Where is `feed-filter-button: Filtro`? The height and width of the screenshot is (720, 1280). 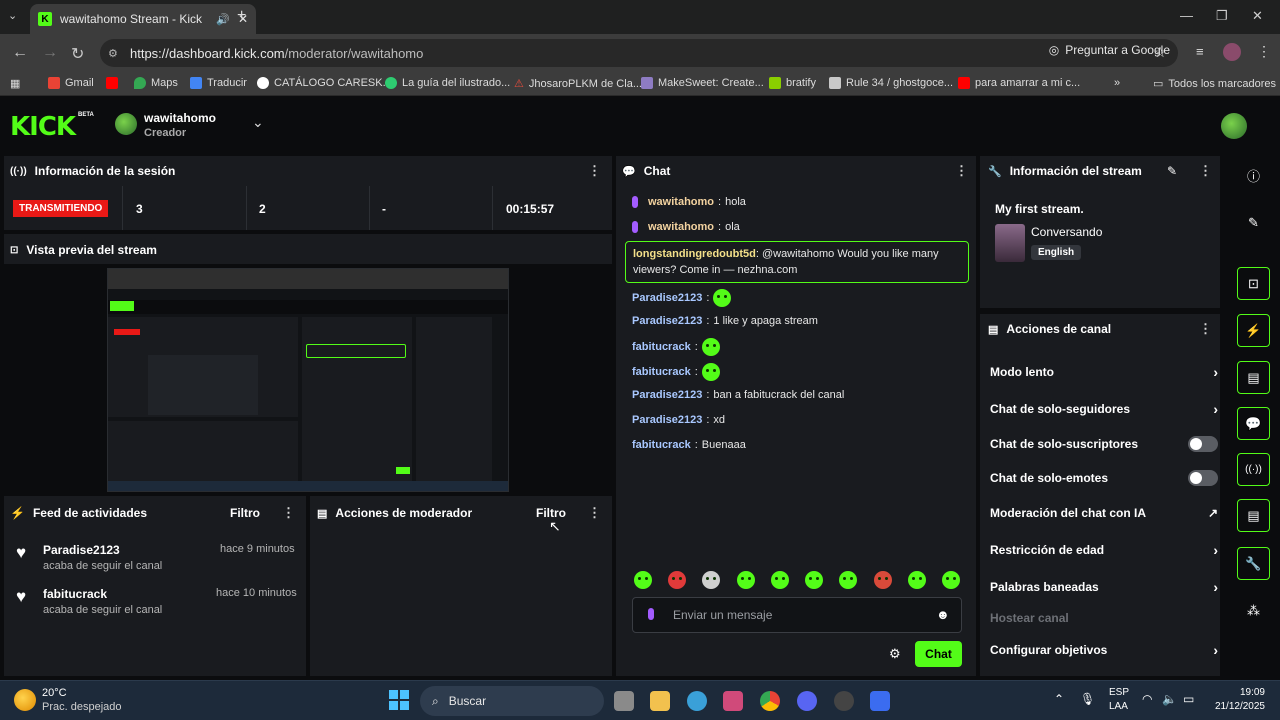 feed-filter-button: Filtro is located at coordinates (245, 513).